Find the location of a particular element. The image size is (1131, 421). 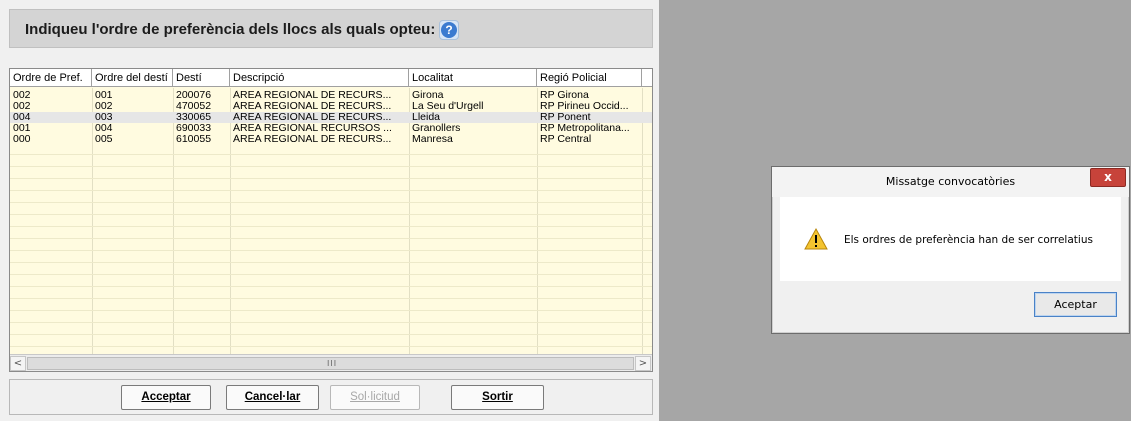

column-header-ordre-desti: Ordre del destí is located at coordinates (132, 78).